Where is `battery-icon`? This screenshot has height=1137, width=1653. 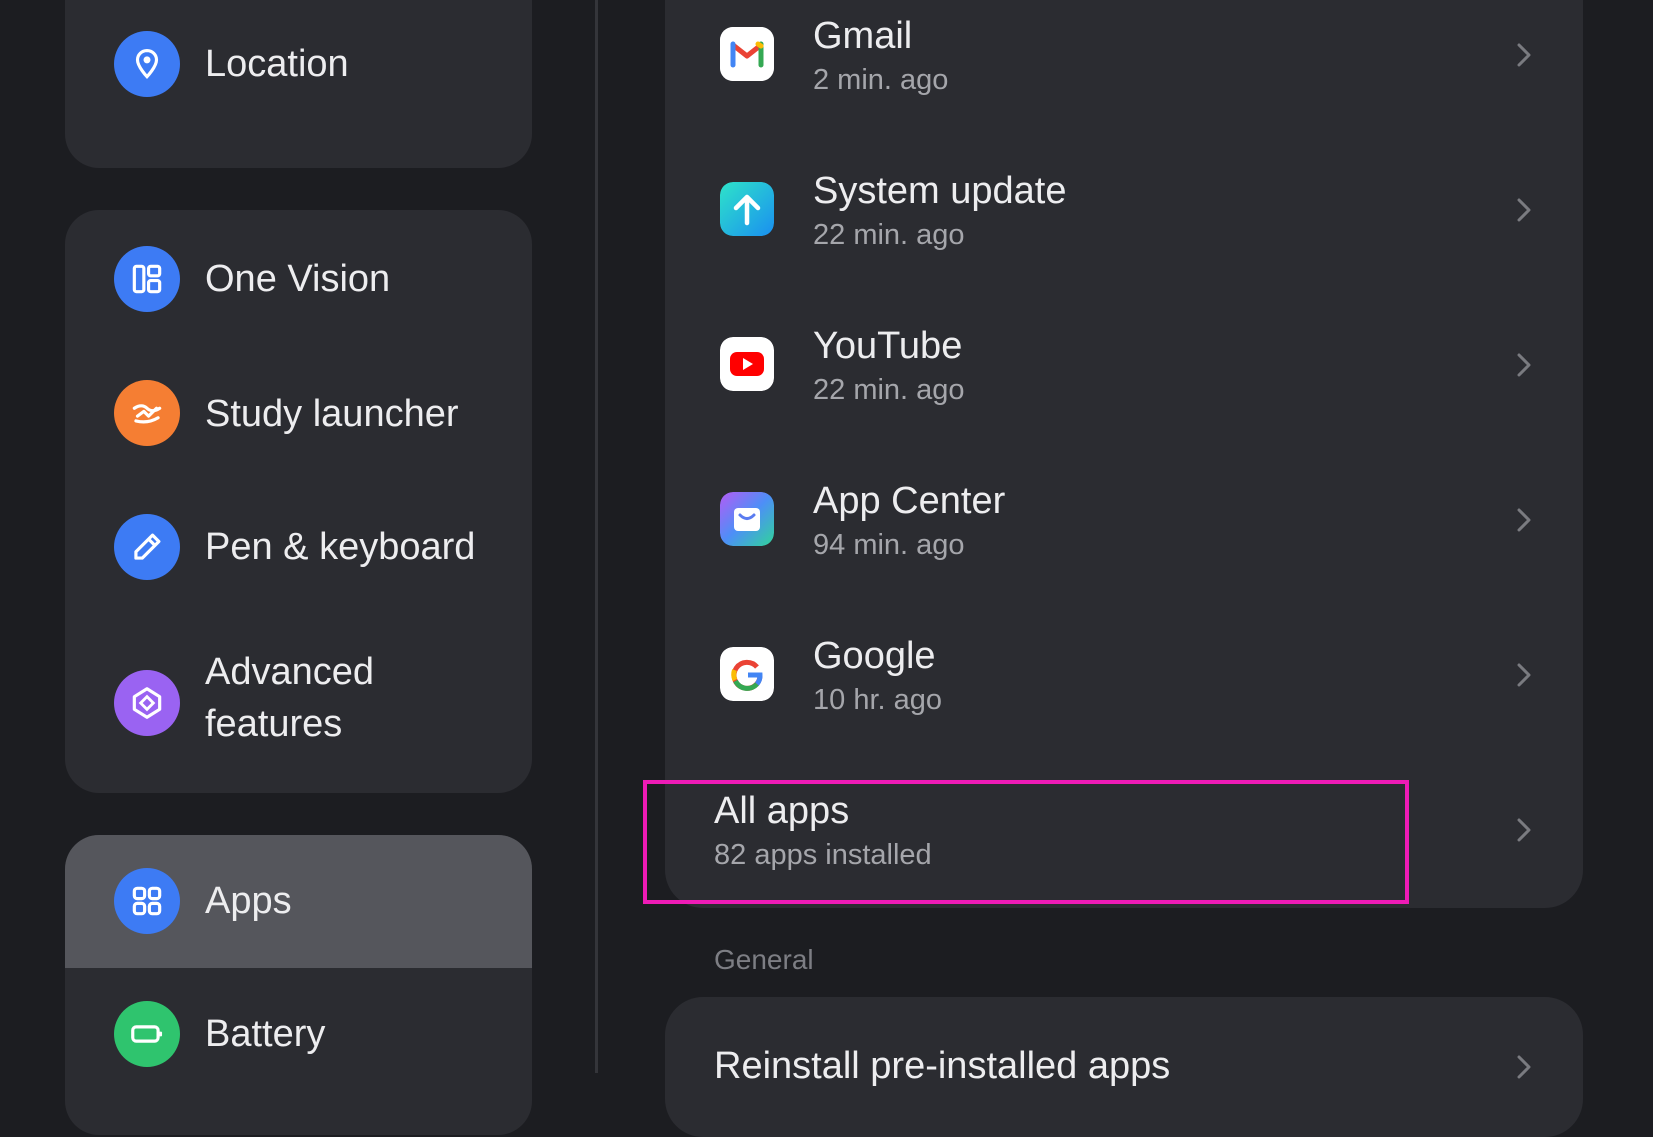
battery-icon is located at coordinates (147, 1034).